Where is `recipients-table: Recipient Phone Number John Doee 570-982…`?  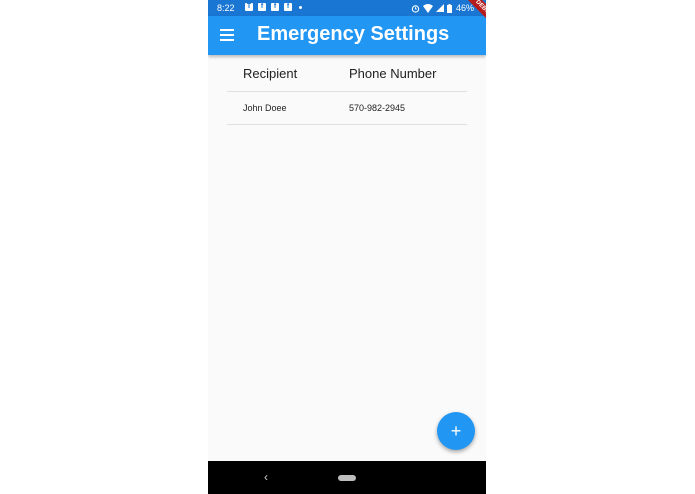 recipients-table: Recipient Phone Number John Doee 570-982… is located at coordinates (347, 90).